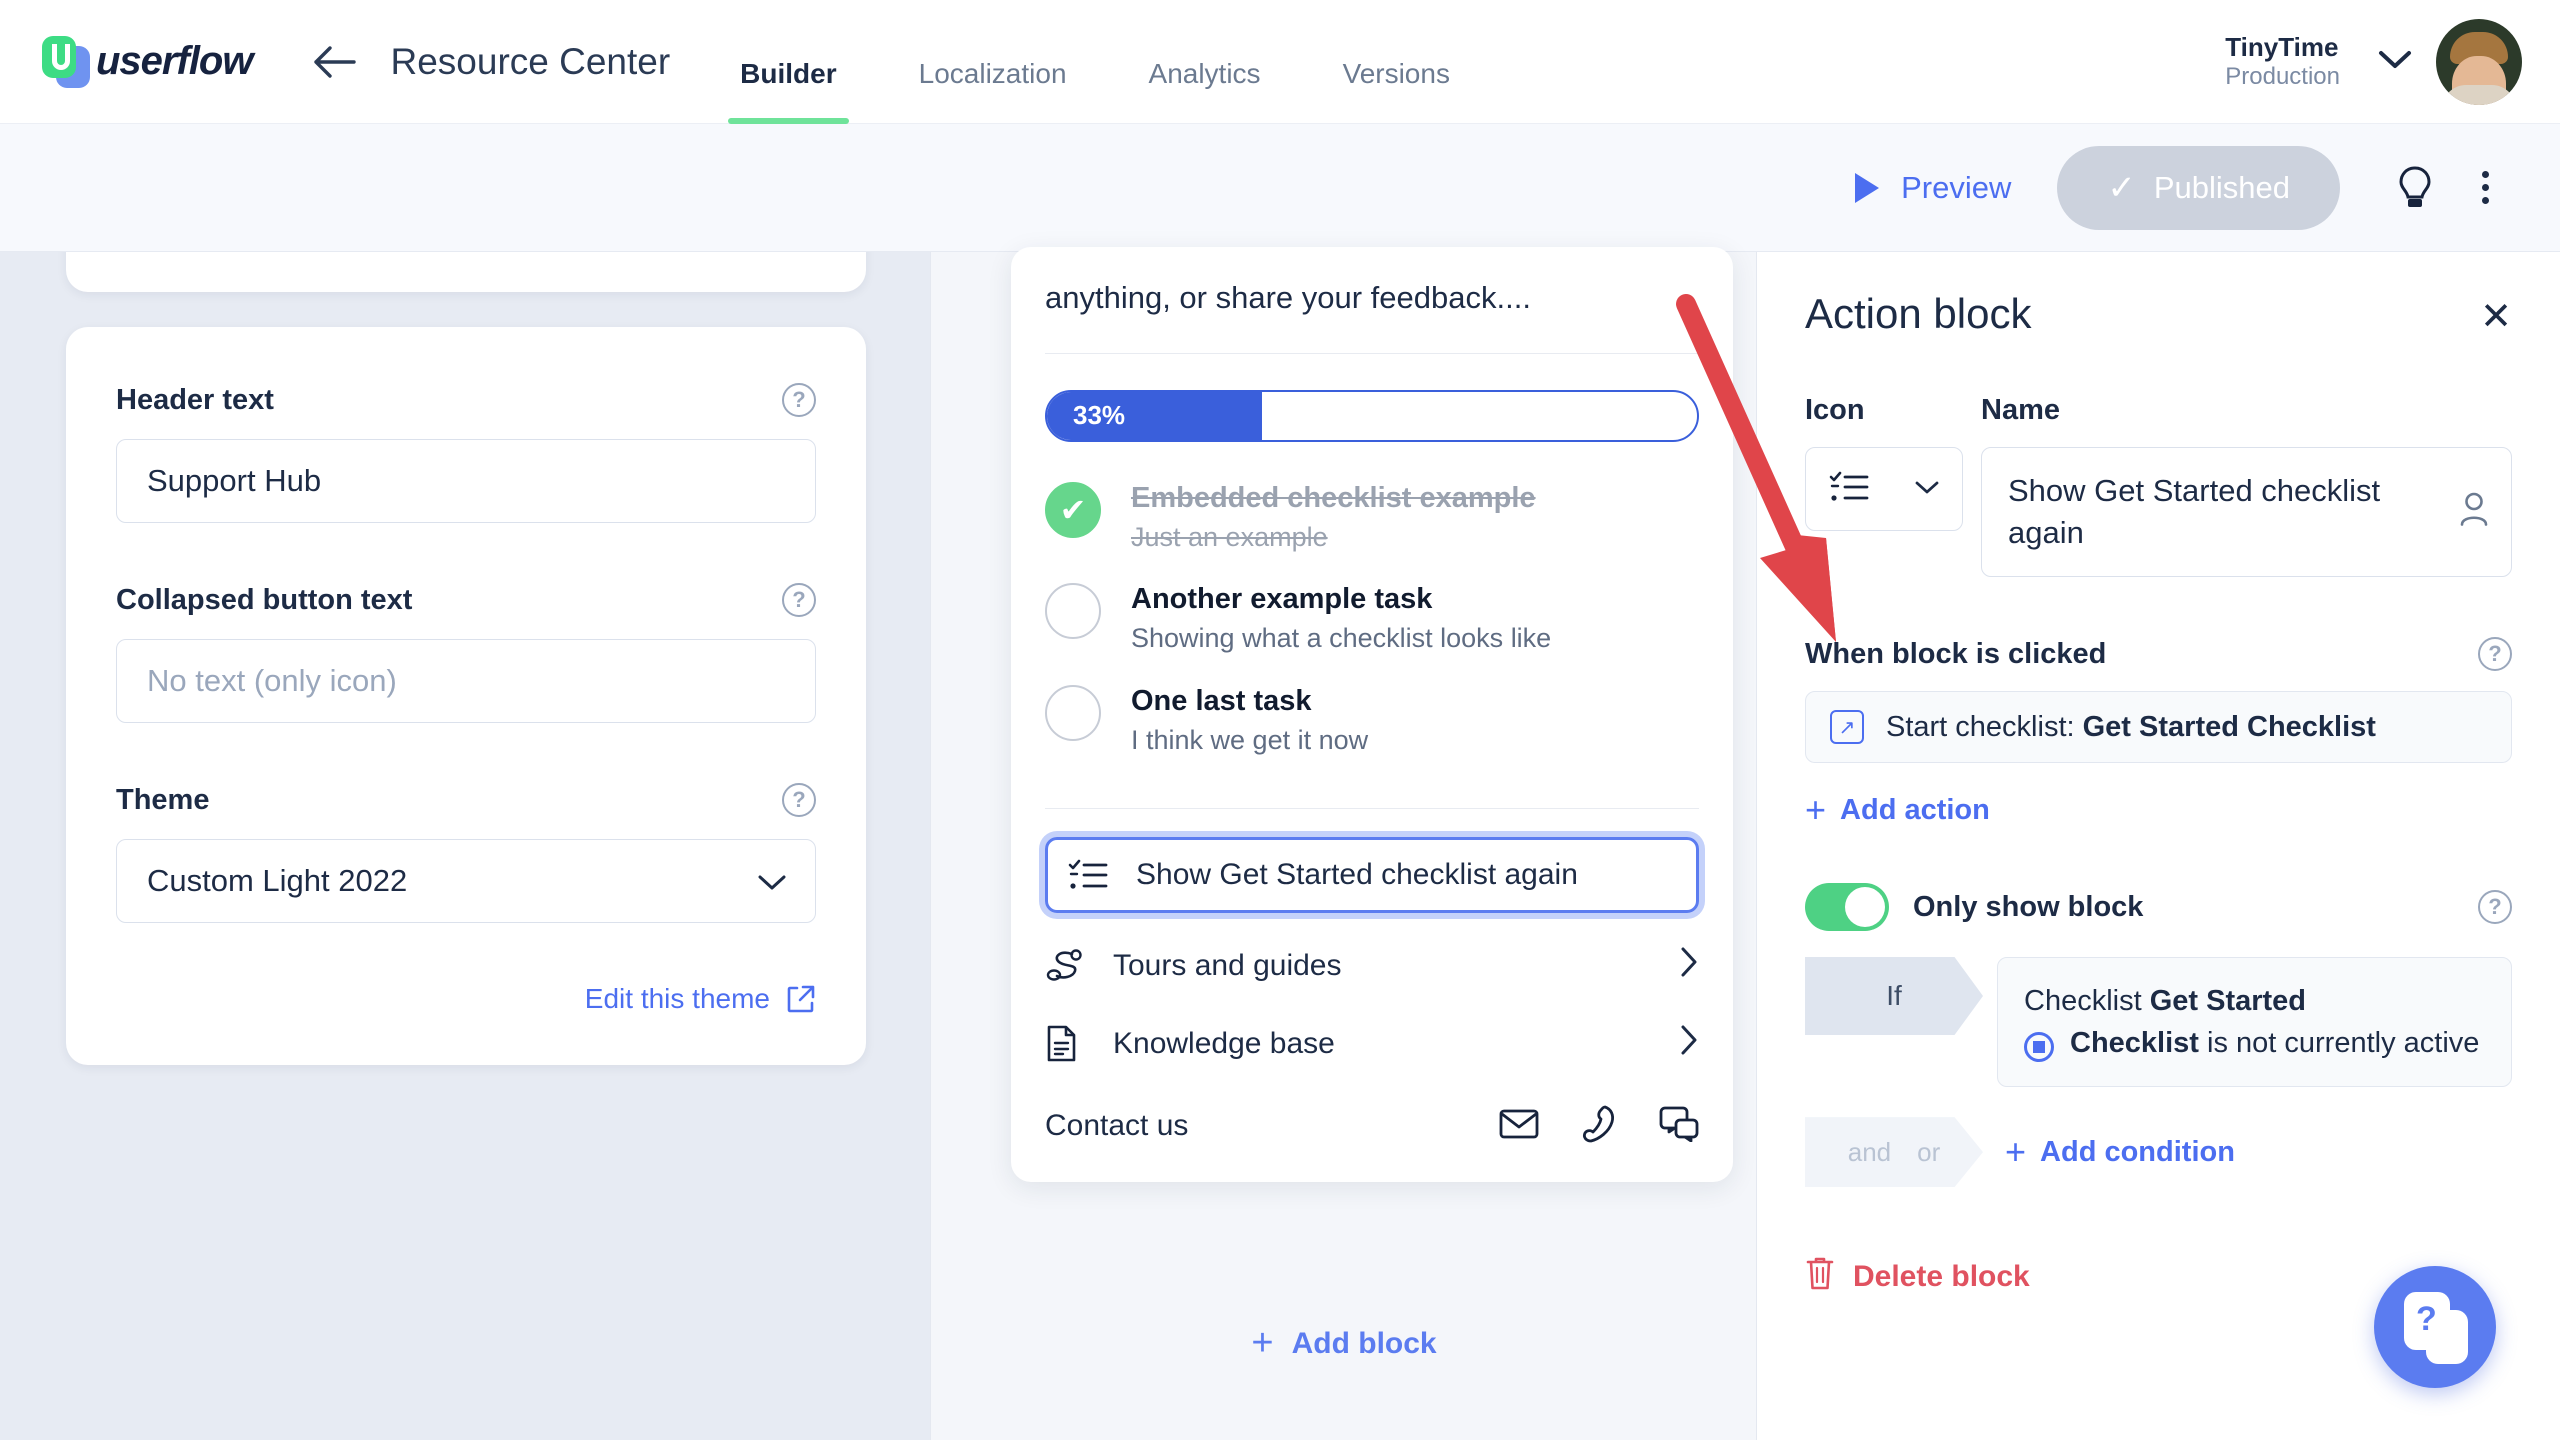 The width and height of the screenshot is (2560, 1440). Describe the element at coordinates (2121, 187) in the screenshot. I see `check-icon: ✓` at that location.